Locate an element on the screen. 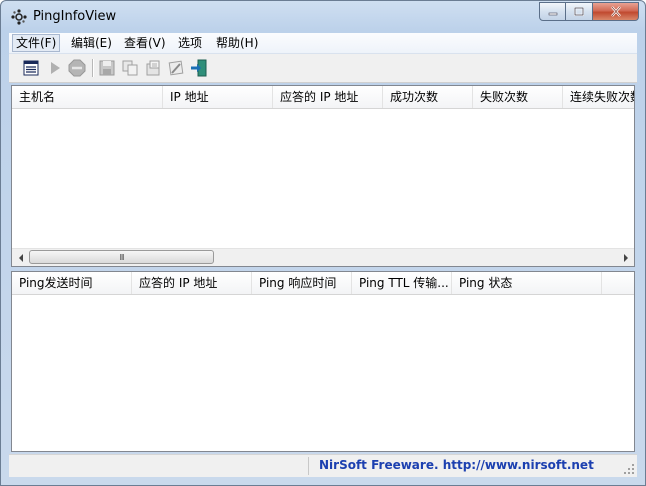 The height and width of the screenshot is (486, 646). copy-icon is located at coordinates (130, 68).